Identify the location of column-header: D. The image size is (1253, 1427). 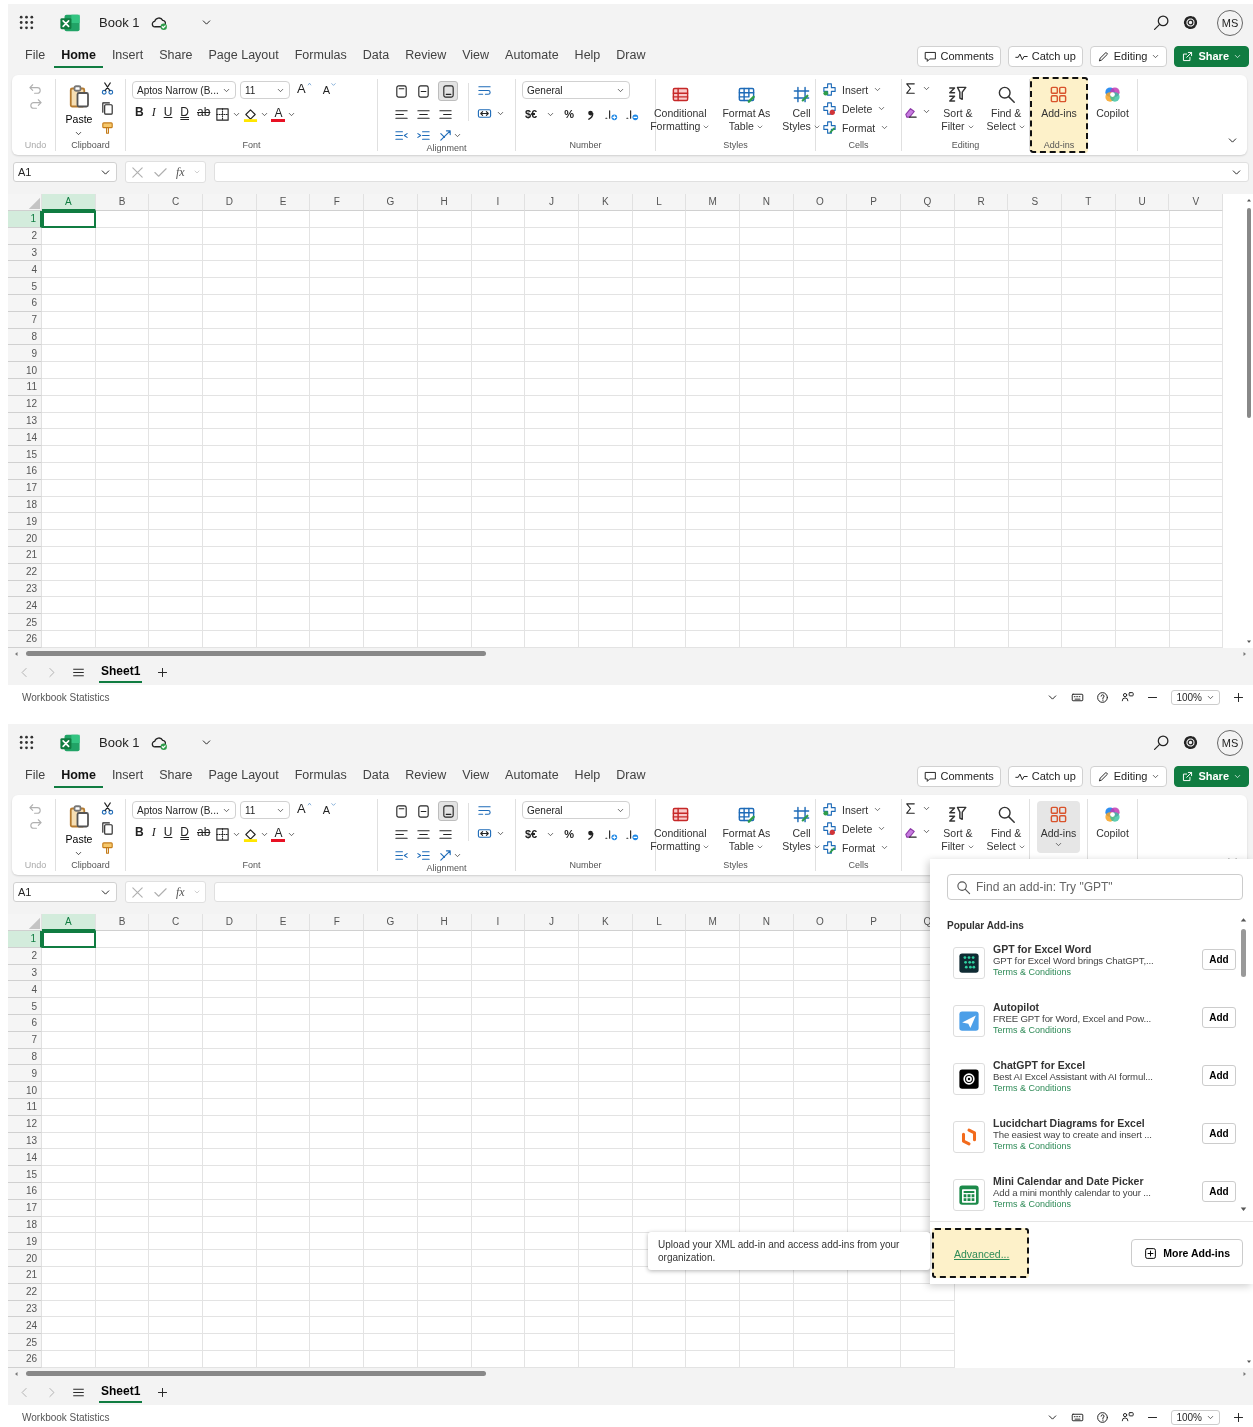
(230, 202).